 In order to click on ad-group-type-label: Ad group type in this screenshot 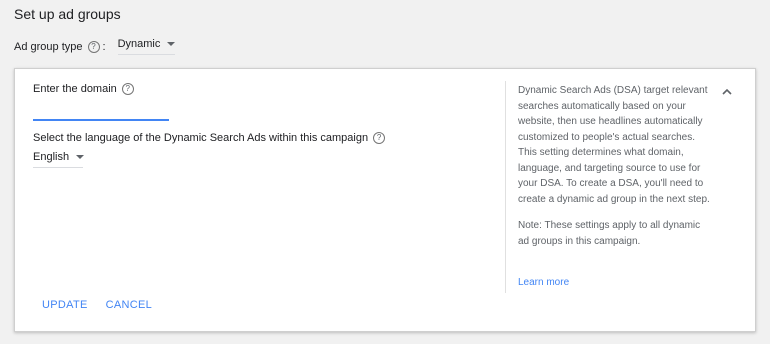, I will do `click(48, 46)`.